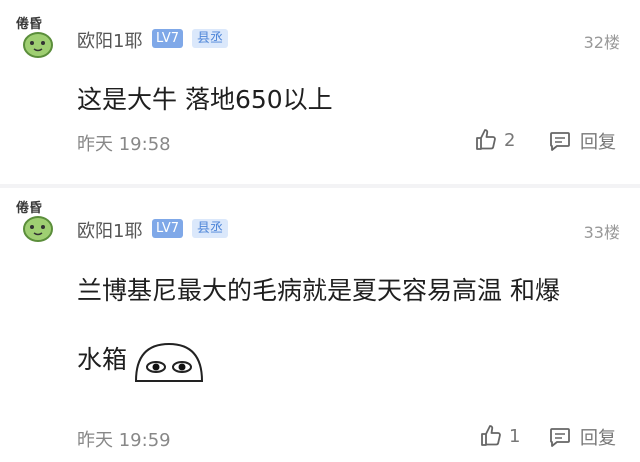 This screenshot has height=462, width=640. What do you see at coordinates (205, 99) in the screenshot?
I see `comment-text: 这是大牛 落地650以上` at bounding box center [205, 99].